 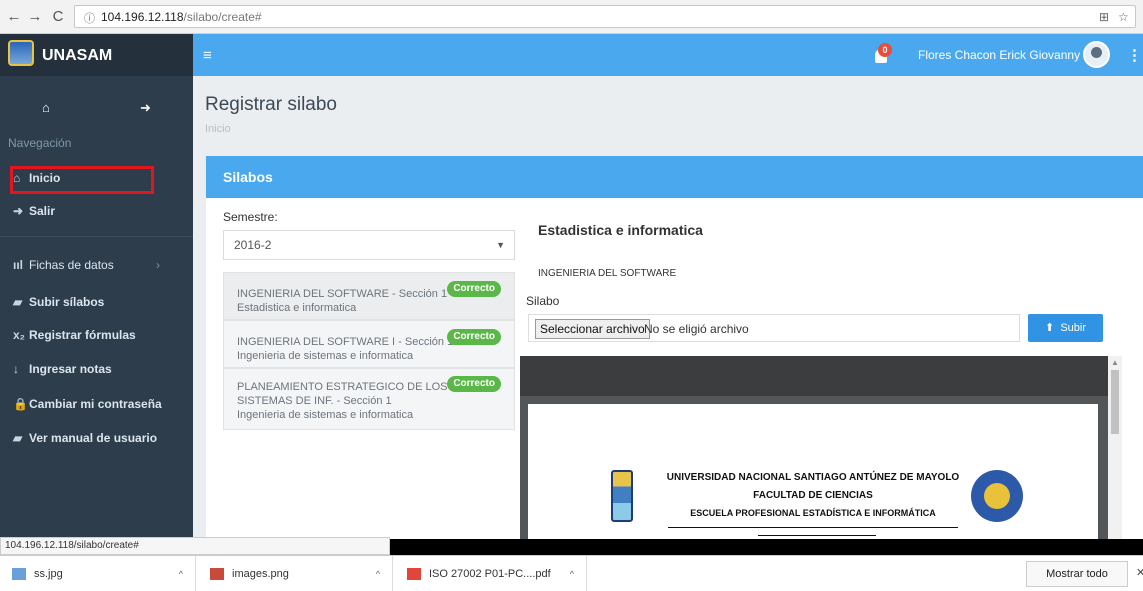 I want to click on file-input: Seleccionar archivo No se eligió archivo, so click(x=774, y=328).